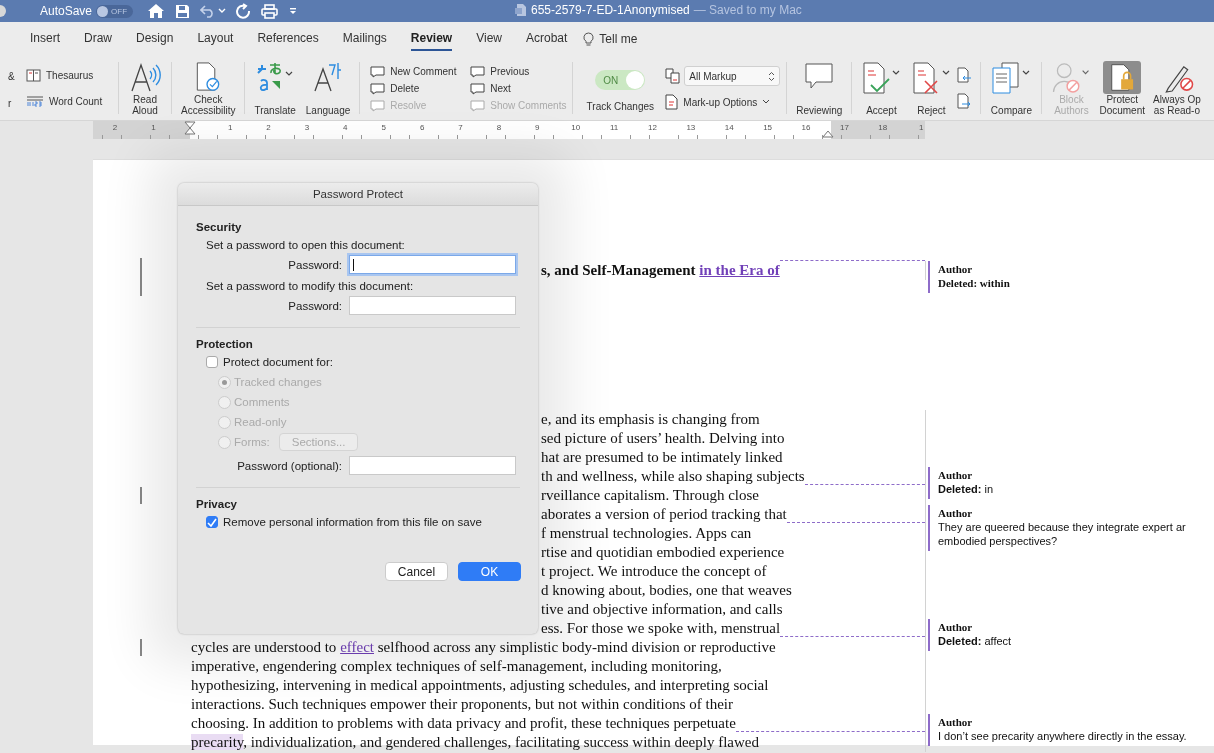 The image size is (1214, 753). What do you see at coordinates (145, 88) in the screenshot?
I see `read-aloud-button: Read Aloud` at bounding box center [145, 88].